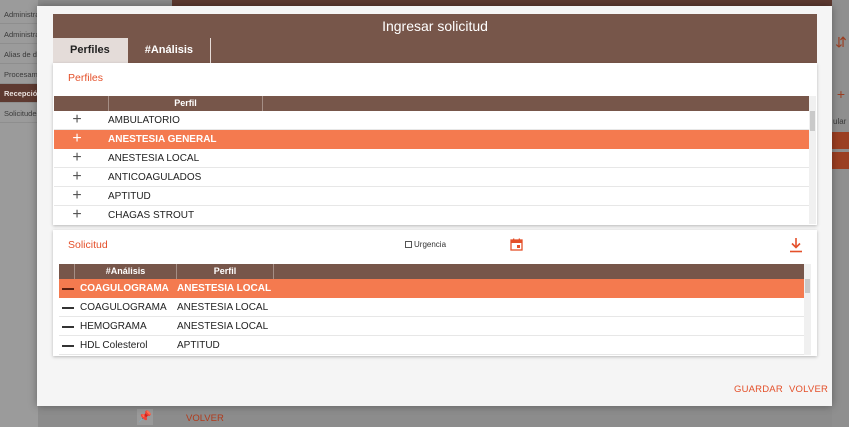 Image resolution: width=849 pixels, height=427 pixels. Describe the element at coordinates (144, 120) in the screenshot. I see `perfil-name: AMBULATORIO` at that location.